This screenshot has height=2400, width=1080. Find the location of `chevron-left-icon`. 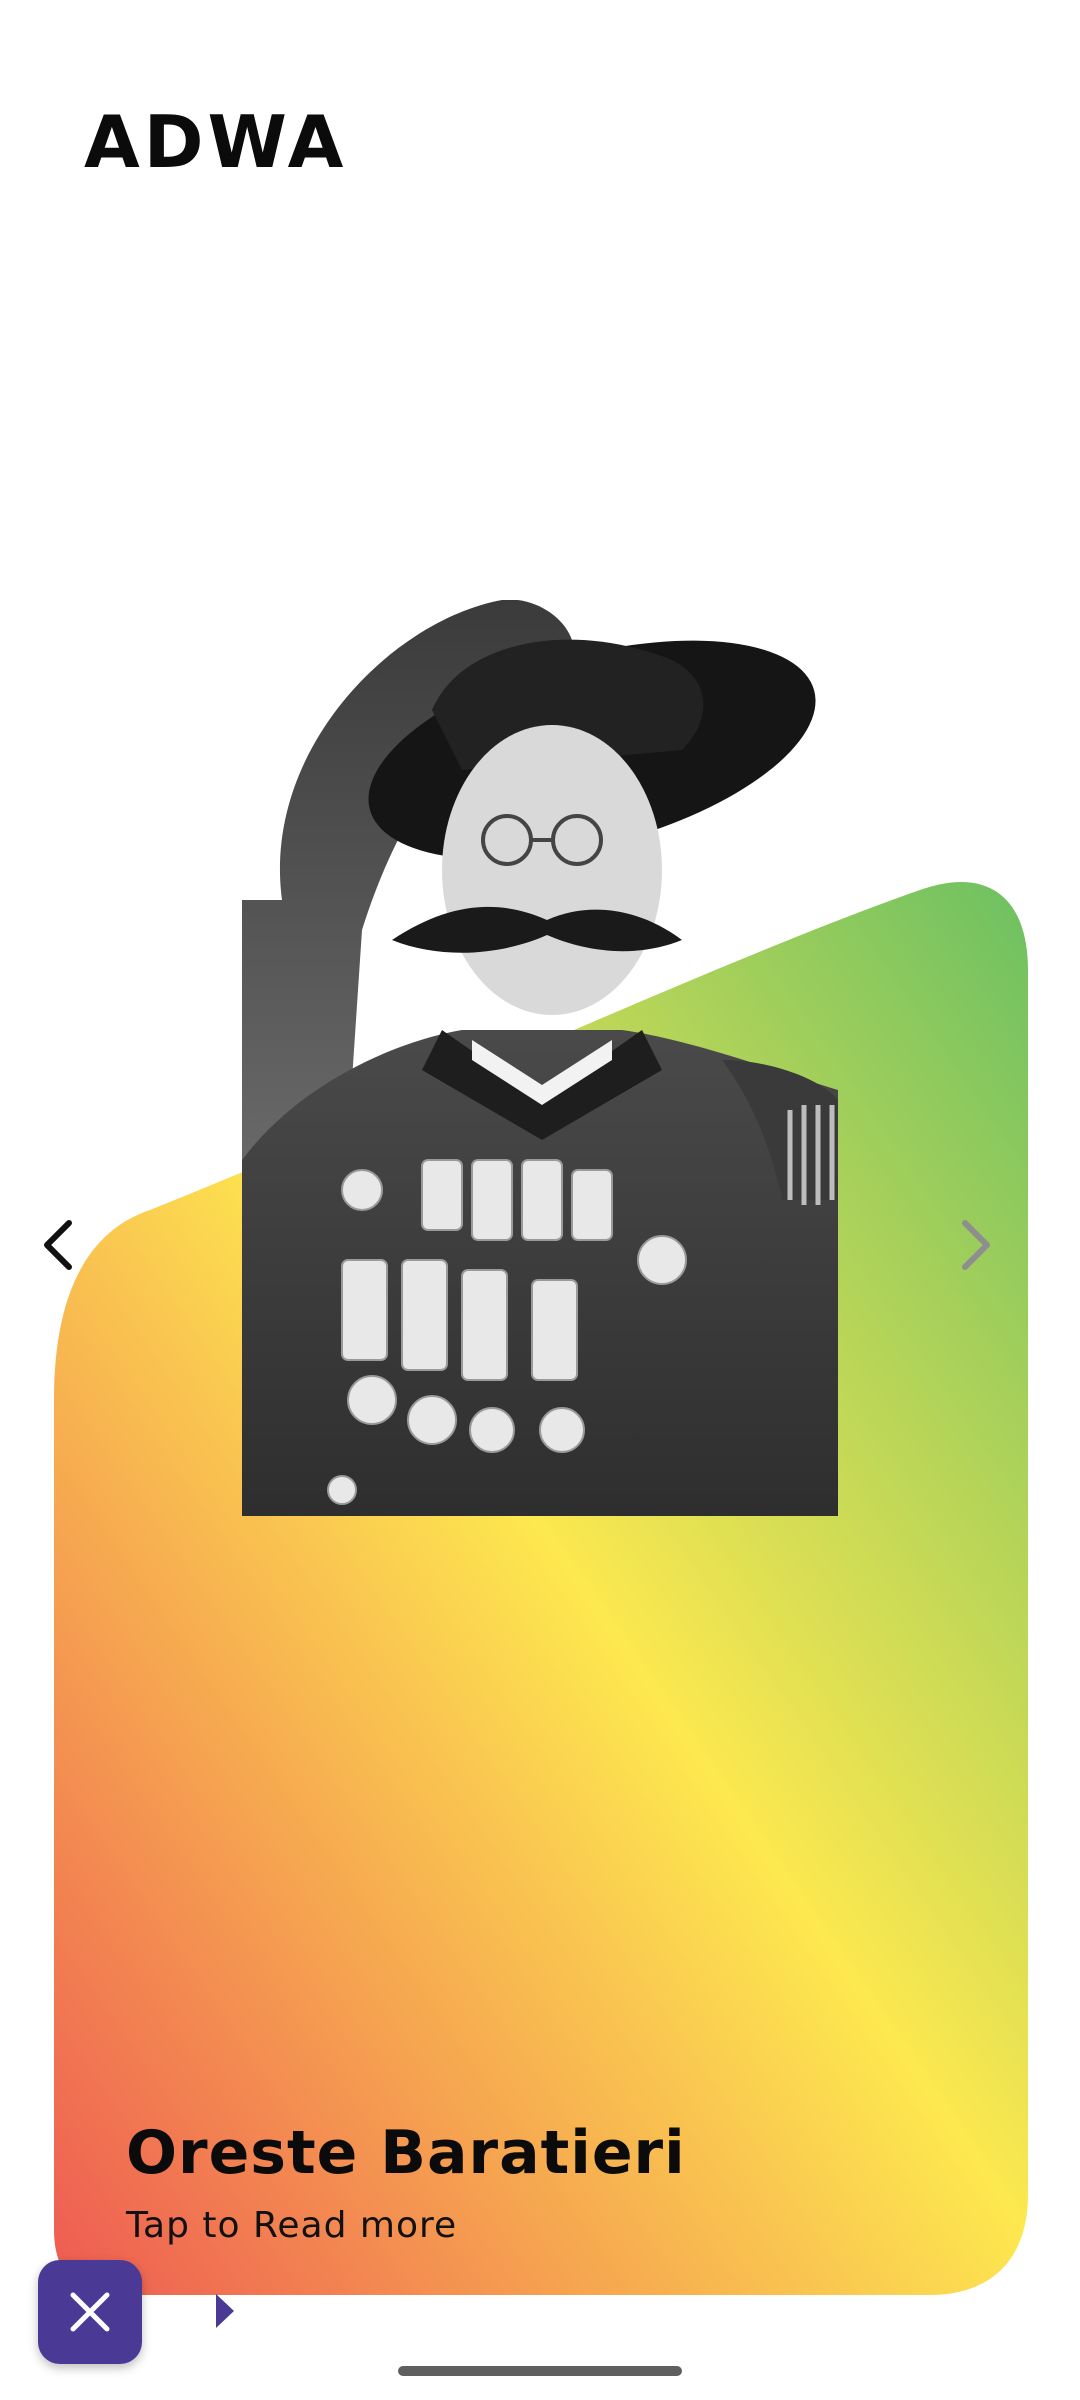

chevron-left-icon is located at coordinates (58, 1245).